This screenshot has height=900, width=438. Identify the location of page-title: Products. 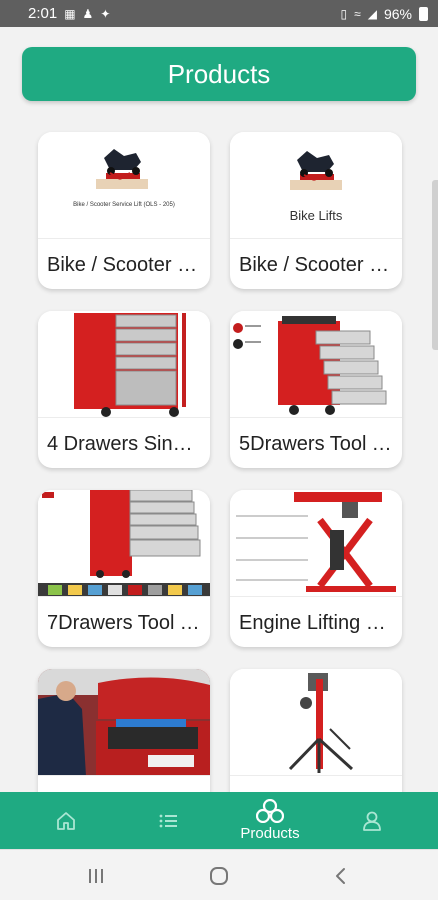
(219, 74).